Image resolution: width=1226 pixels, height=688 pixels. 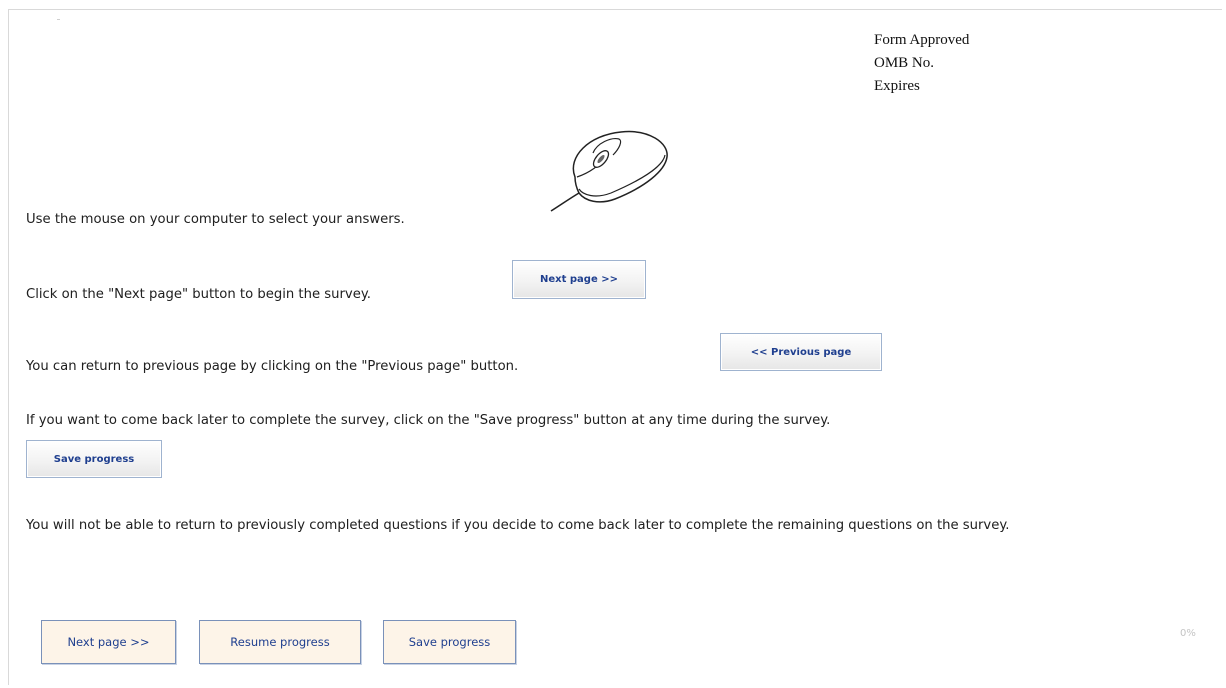 I want to click on previous-page-example-button: << Previous page, so click(x=801, y=352).